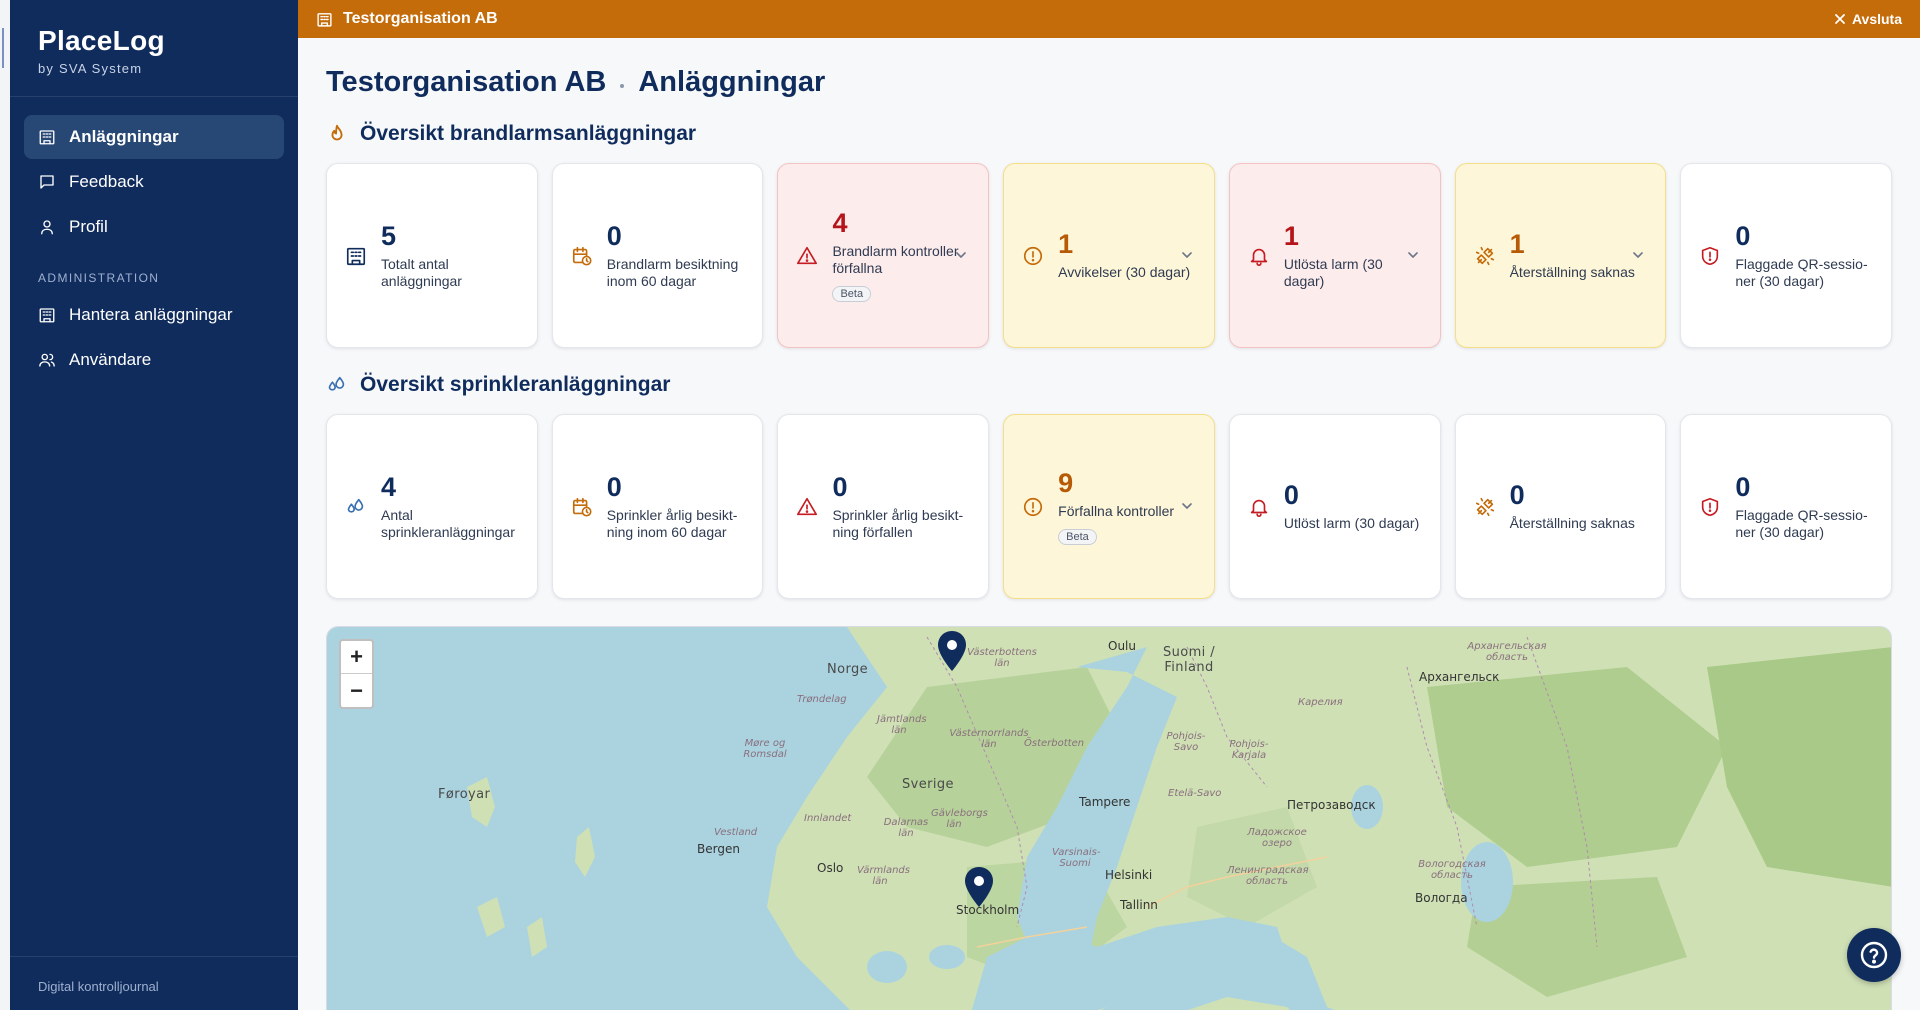 The image size is (1920, 1010). What do you see at coordinates (1320, 702) in the screenshot?
I see `map-label: Карелия` at bounding box center [1320, 702].